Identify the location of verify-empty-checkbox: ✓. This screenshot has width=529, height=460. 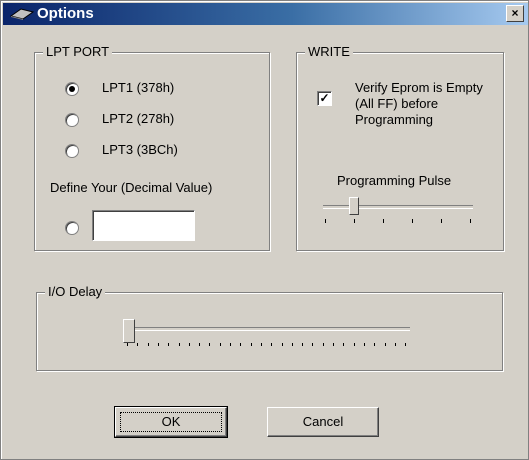
(324, 98).